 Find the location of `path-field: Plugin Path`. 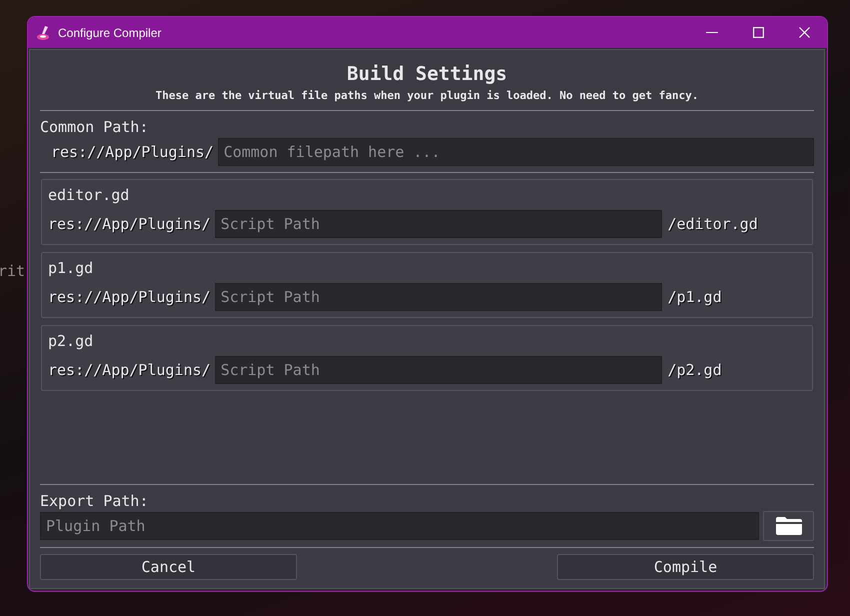

path-field: Plugin Path is located at coordinates (399, 526).